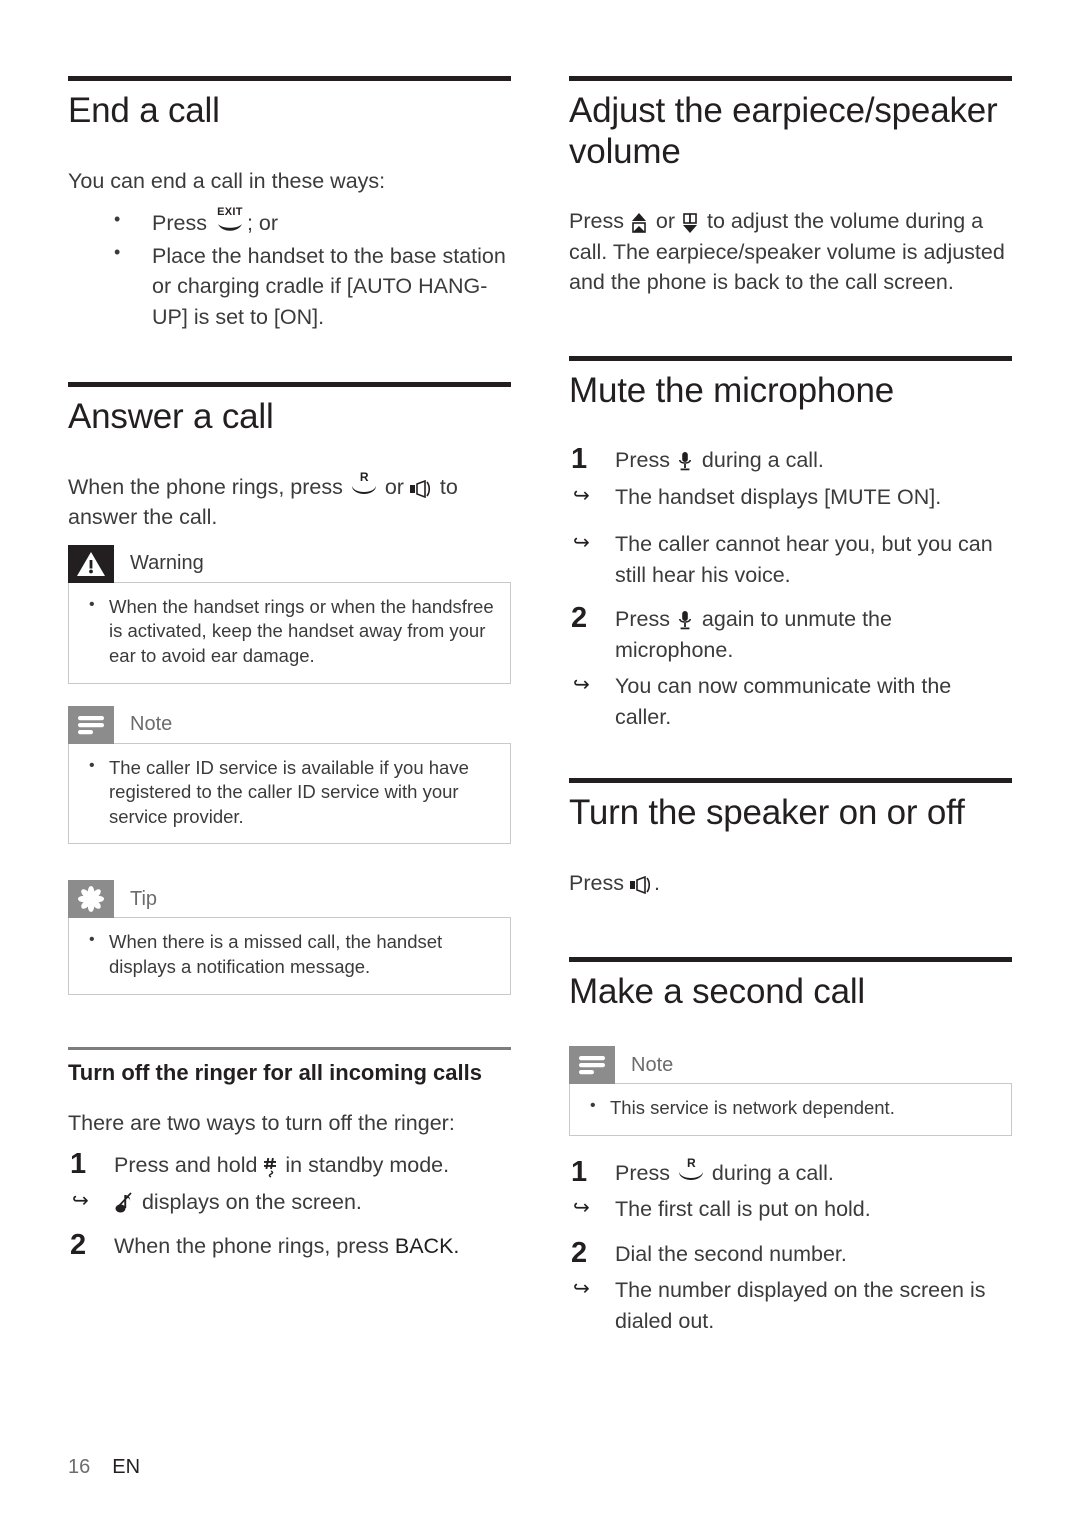  I want to click on callout-list: This service is network dependent., so click(790, 1108).